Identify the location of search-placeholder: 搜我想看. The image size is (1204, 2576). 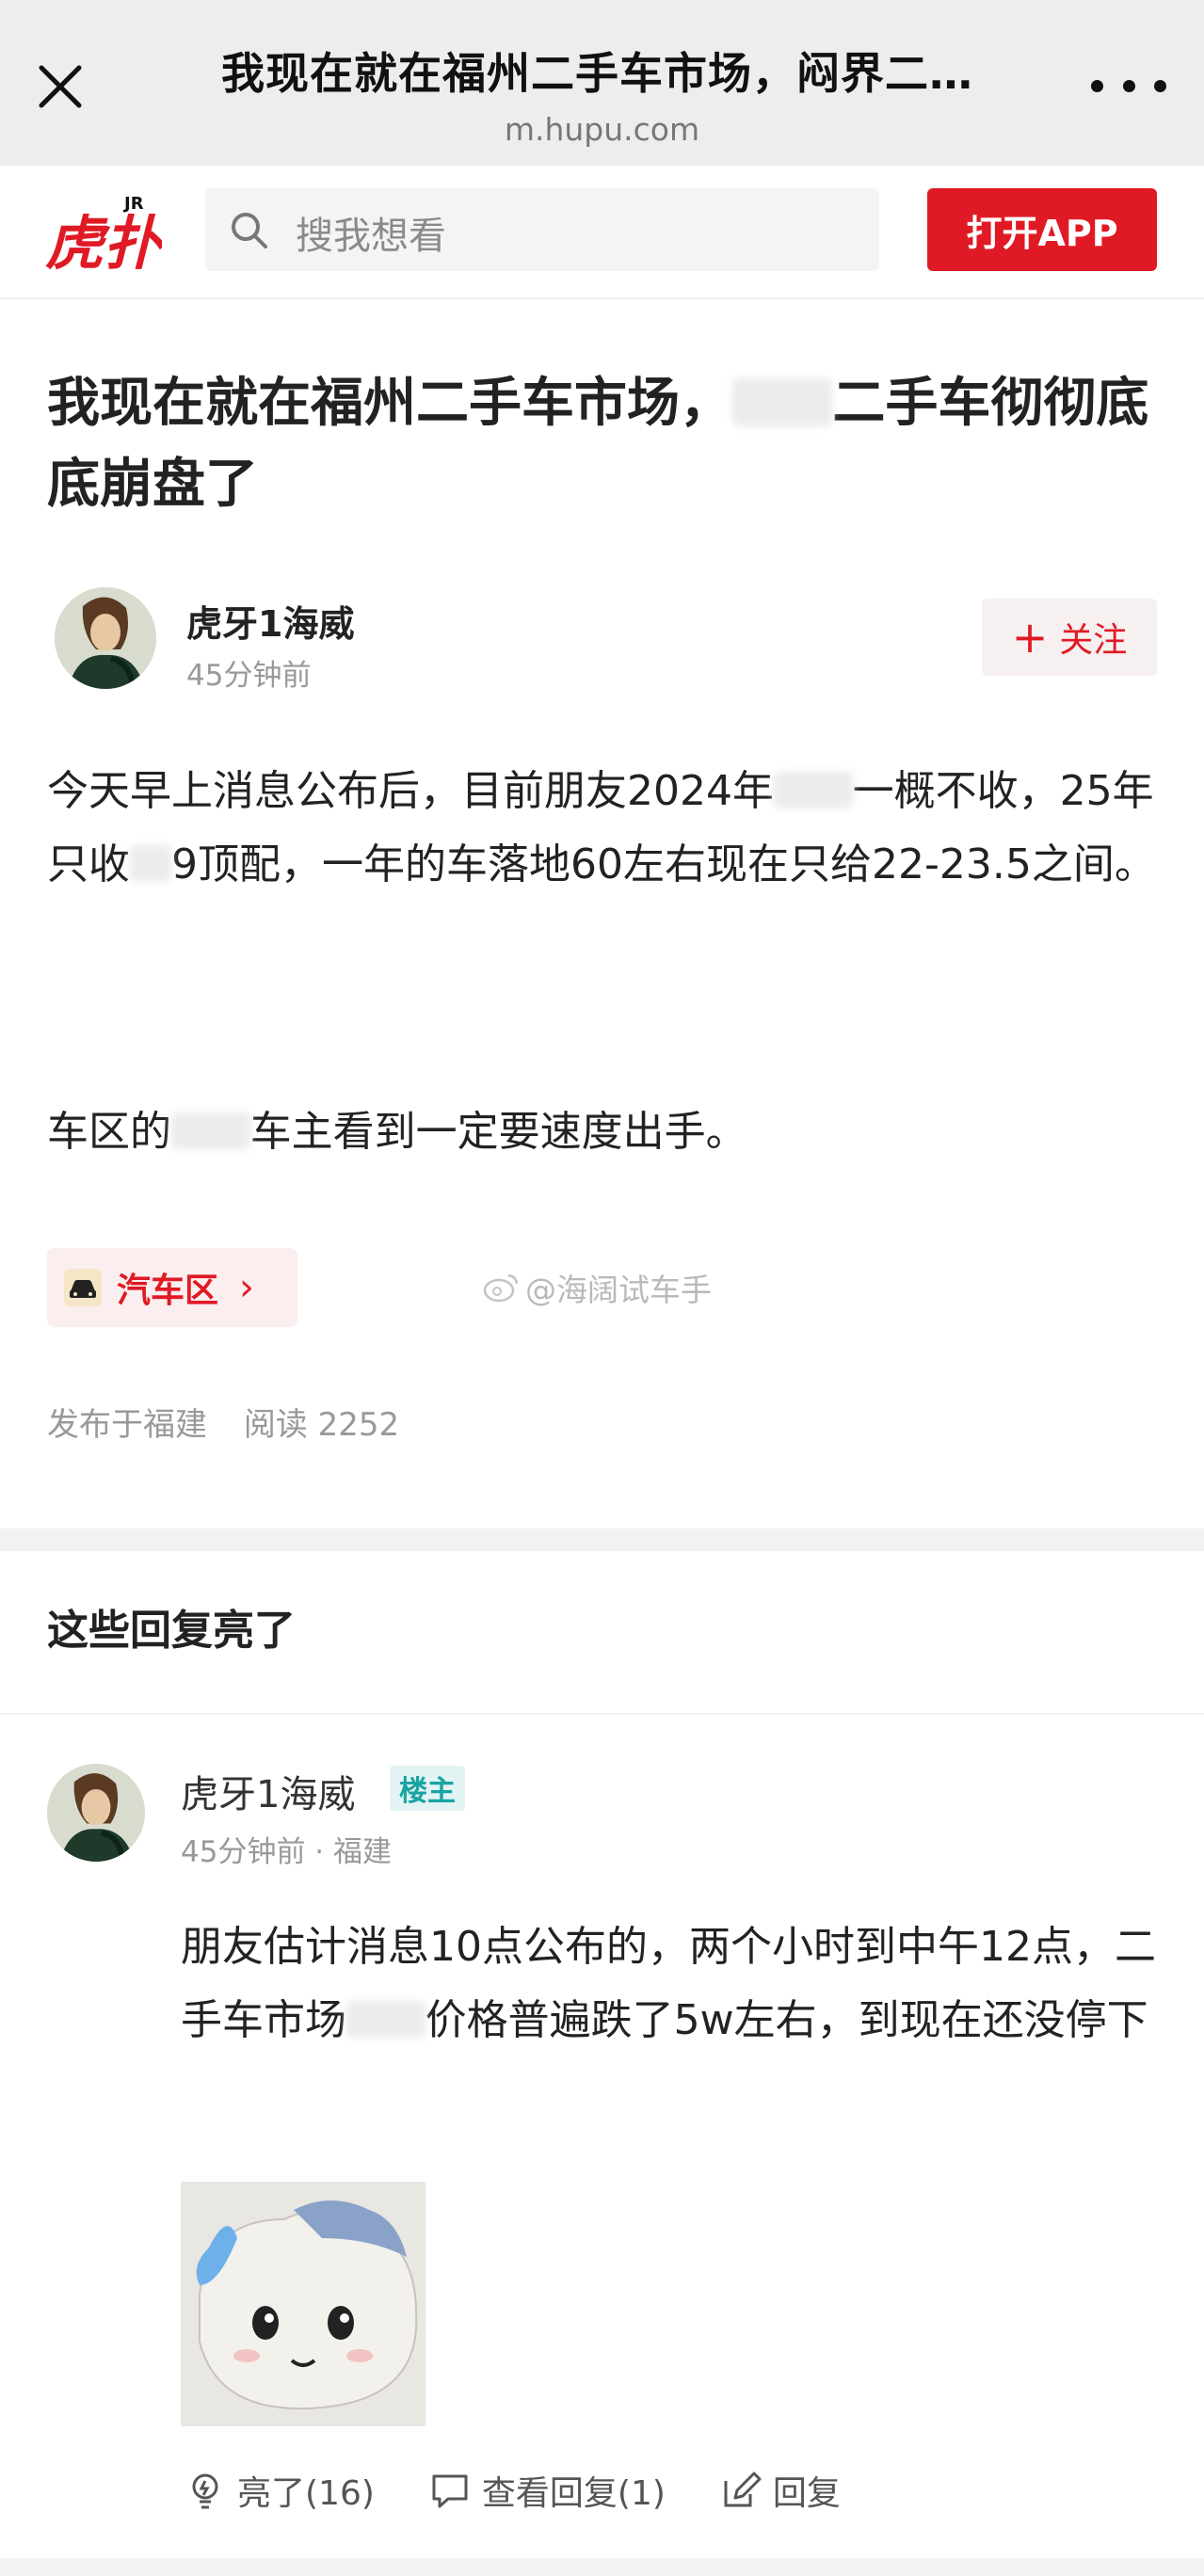
(371, 236).